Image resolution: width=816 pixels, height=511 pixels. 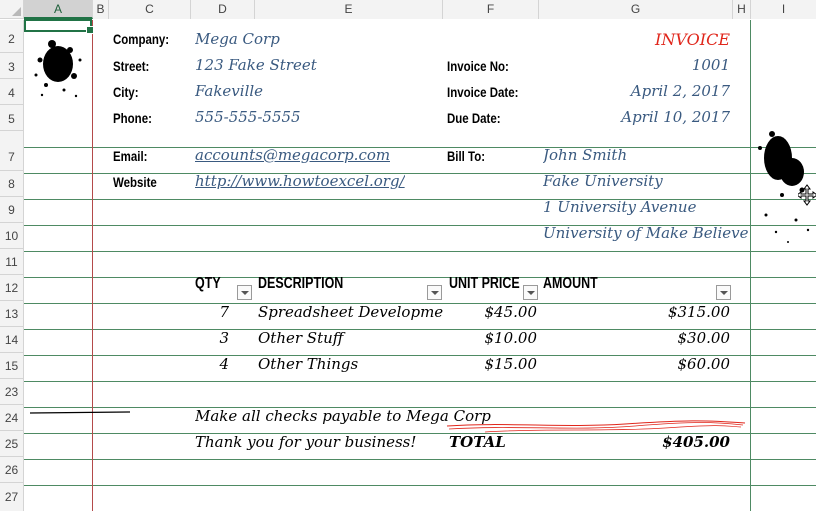 I want to click on bill-to-line: John Smith, so click(x=585, y=155).